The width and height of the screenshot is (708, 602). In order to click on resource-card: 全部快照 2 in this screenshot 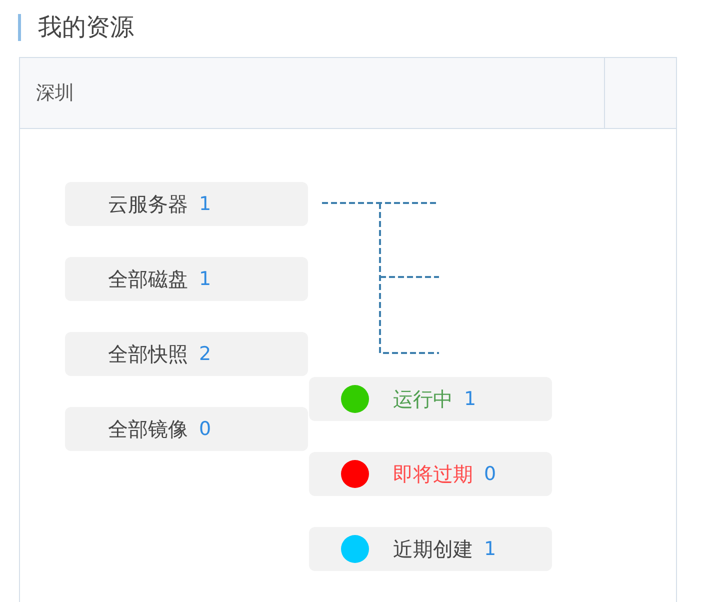, I will do `click(186, 354)`.